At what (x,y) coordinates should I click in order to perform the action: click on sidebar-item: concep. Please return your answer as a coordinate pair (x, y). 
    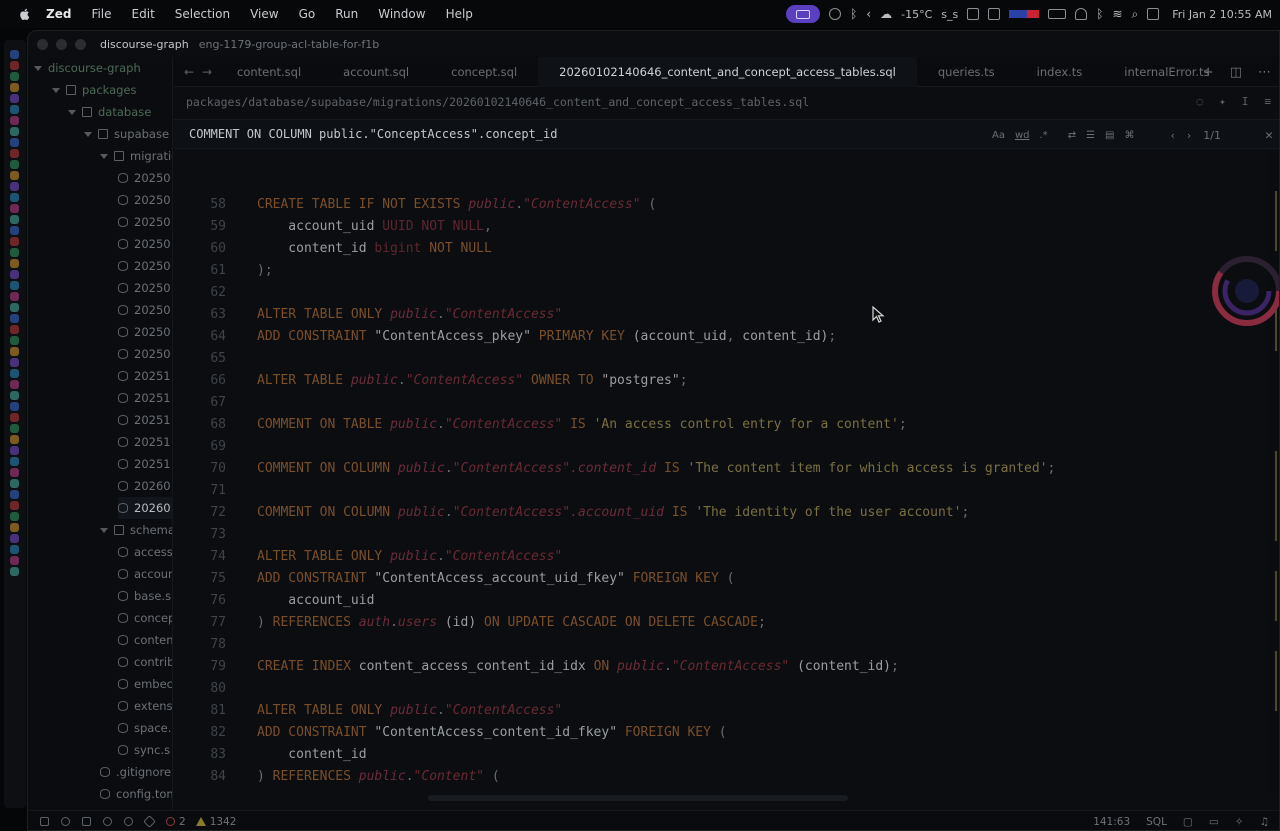
    Looking at the image, I should click on (145, 618).